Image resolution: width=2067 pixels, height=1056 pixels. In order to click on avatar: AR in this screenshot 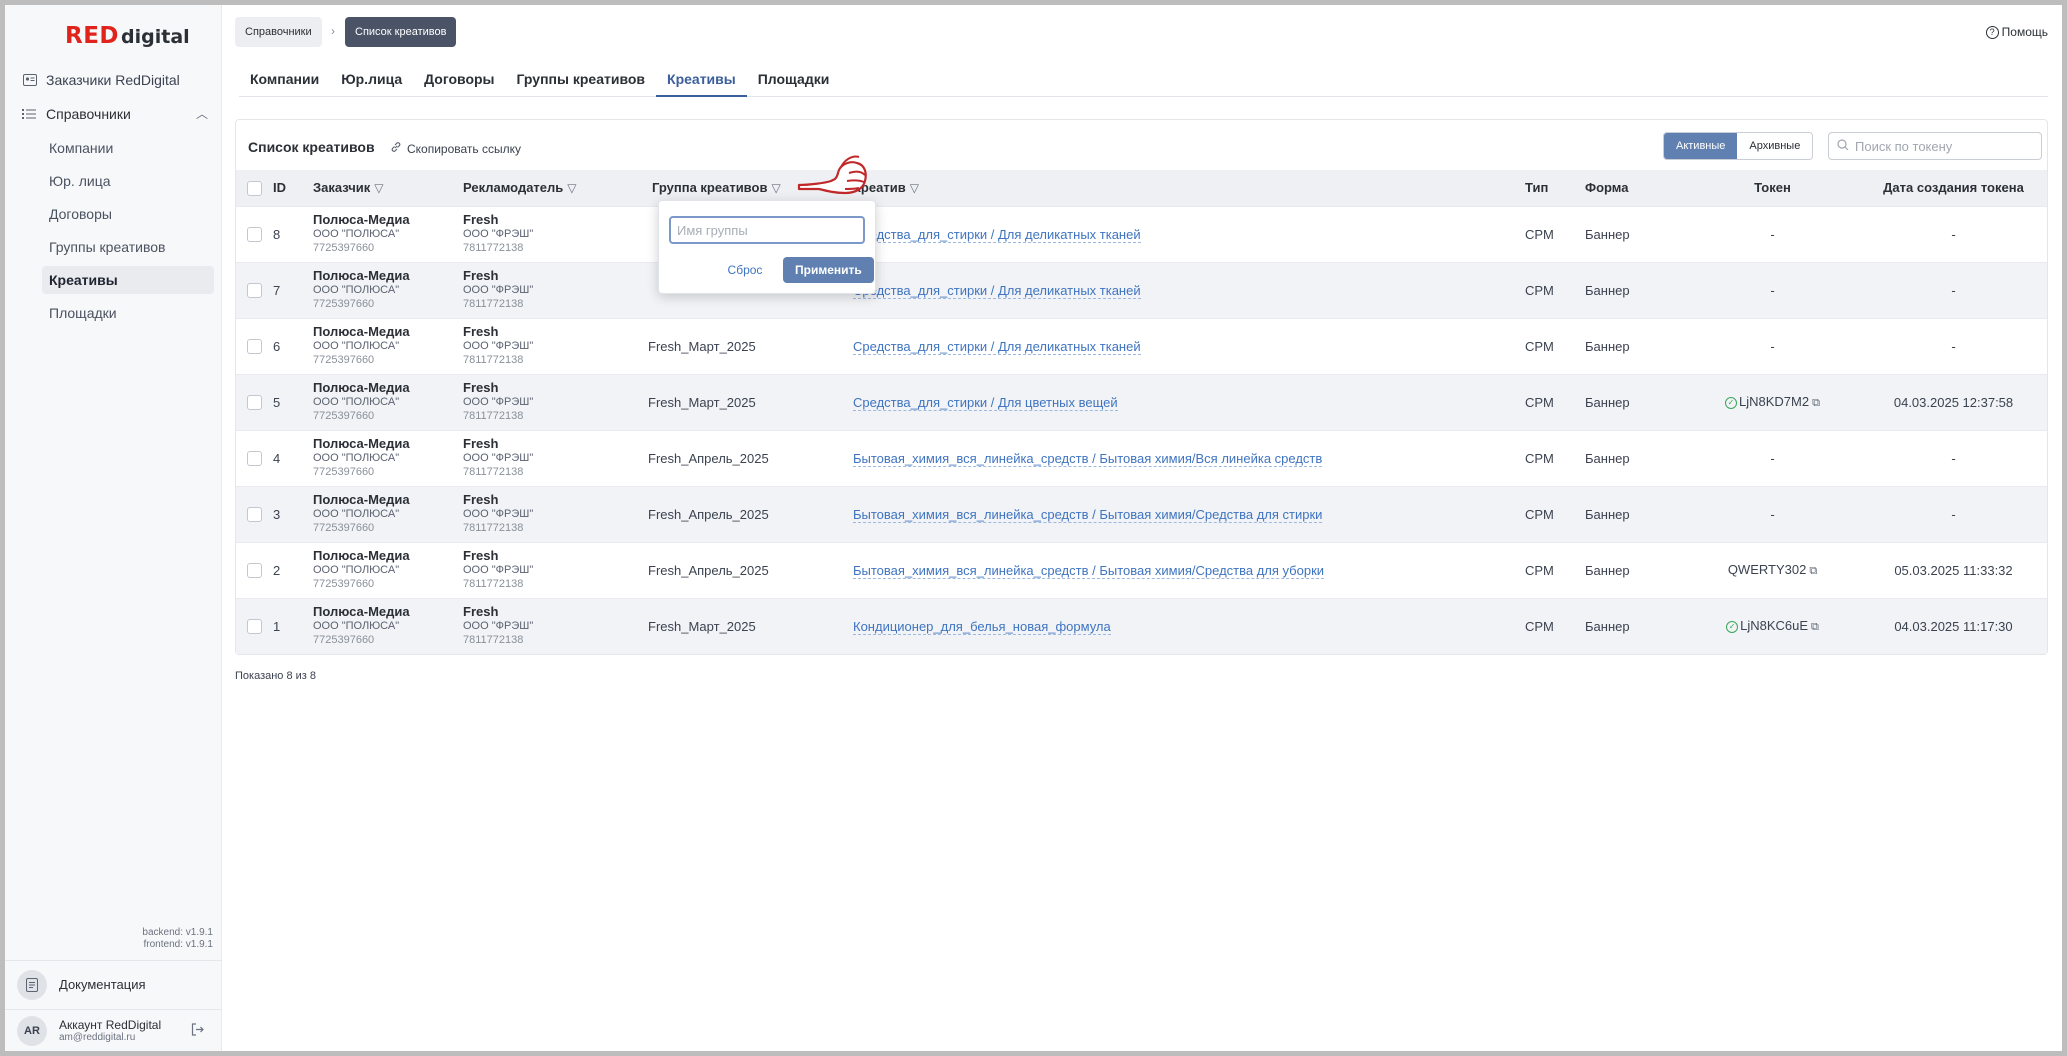, I will do `click(32, 1030)`.